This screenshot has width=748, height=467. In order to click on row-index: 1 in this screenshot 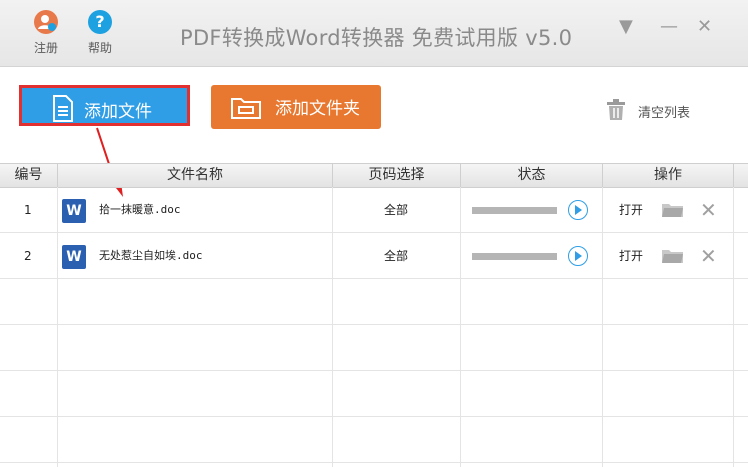, I will do `click(28, 210)`.